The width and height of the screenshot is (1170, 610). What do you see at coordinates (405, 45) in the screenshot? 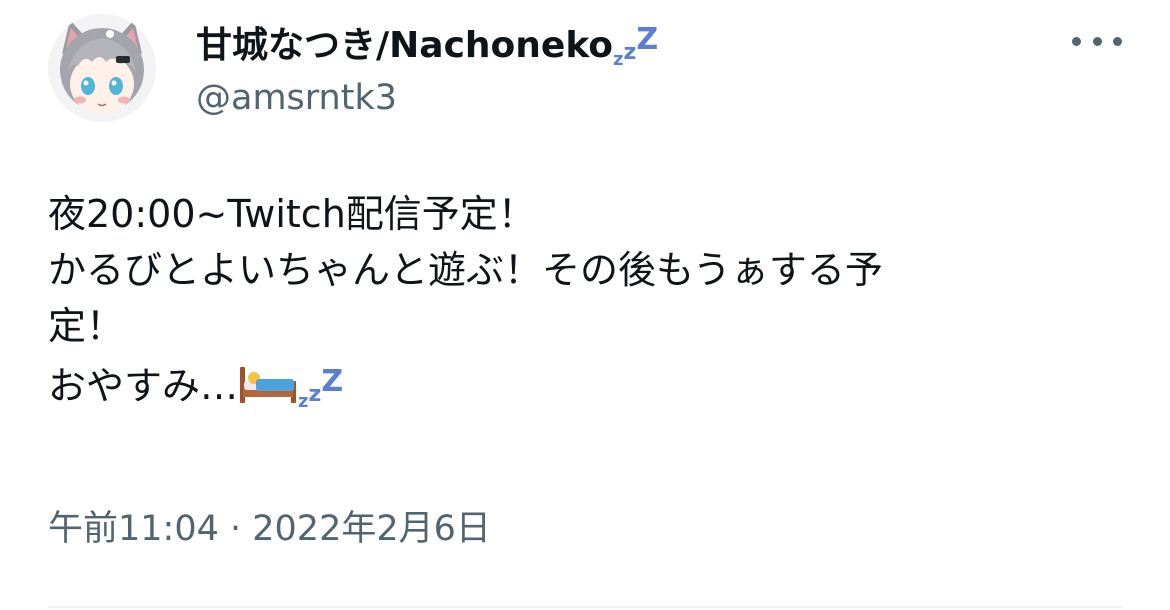
I see `display-name-text: 甘城なつき/Nachoneko` at bounding box center [405, 45].